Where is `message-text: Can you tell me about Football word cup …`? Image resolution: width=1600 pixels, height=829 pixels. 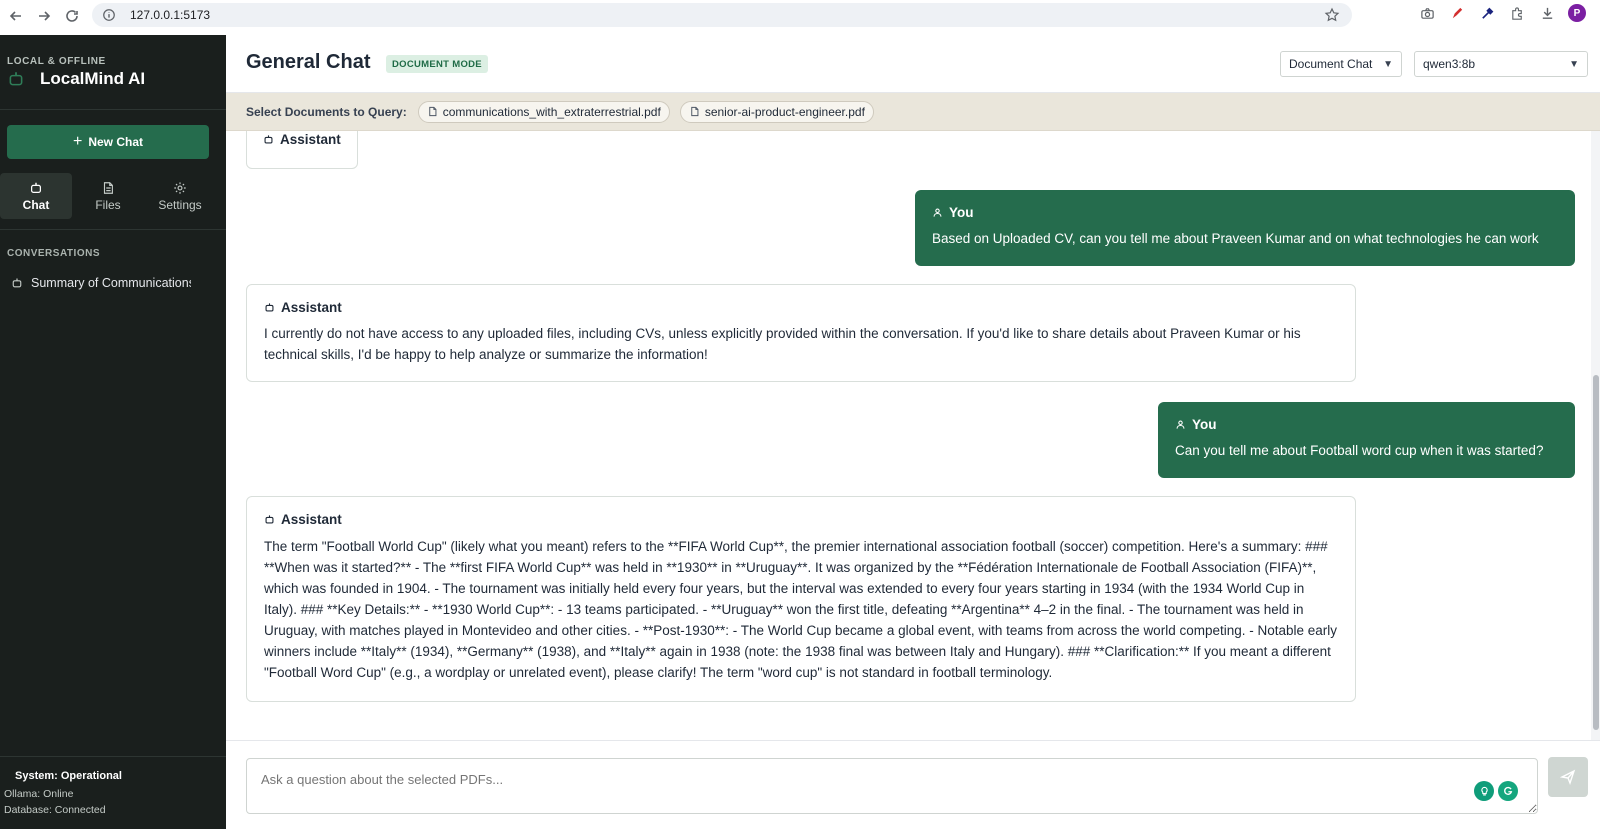
message-text: Can you tell me about Football word cup … is located at coordinates (1359, 450).